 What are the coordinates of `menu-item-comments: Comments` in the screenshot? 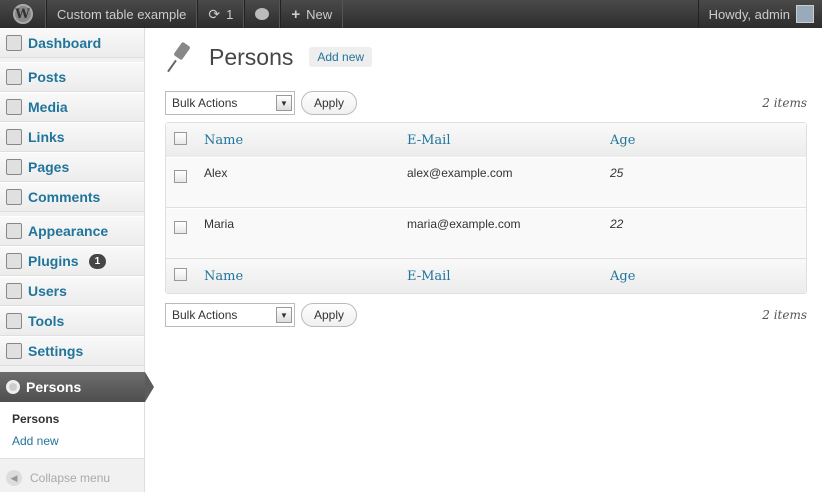 It's located at (72, 197).